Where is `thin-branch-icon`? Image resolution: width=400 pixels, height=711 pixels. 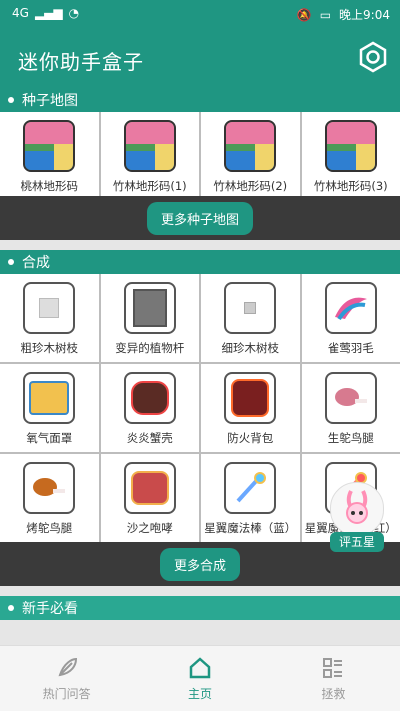 thin-branch-icon is located at coordinates (250, 308).